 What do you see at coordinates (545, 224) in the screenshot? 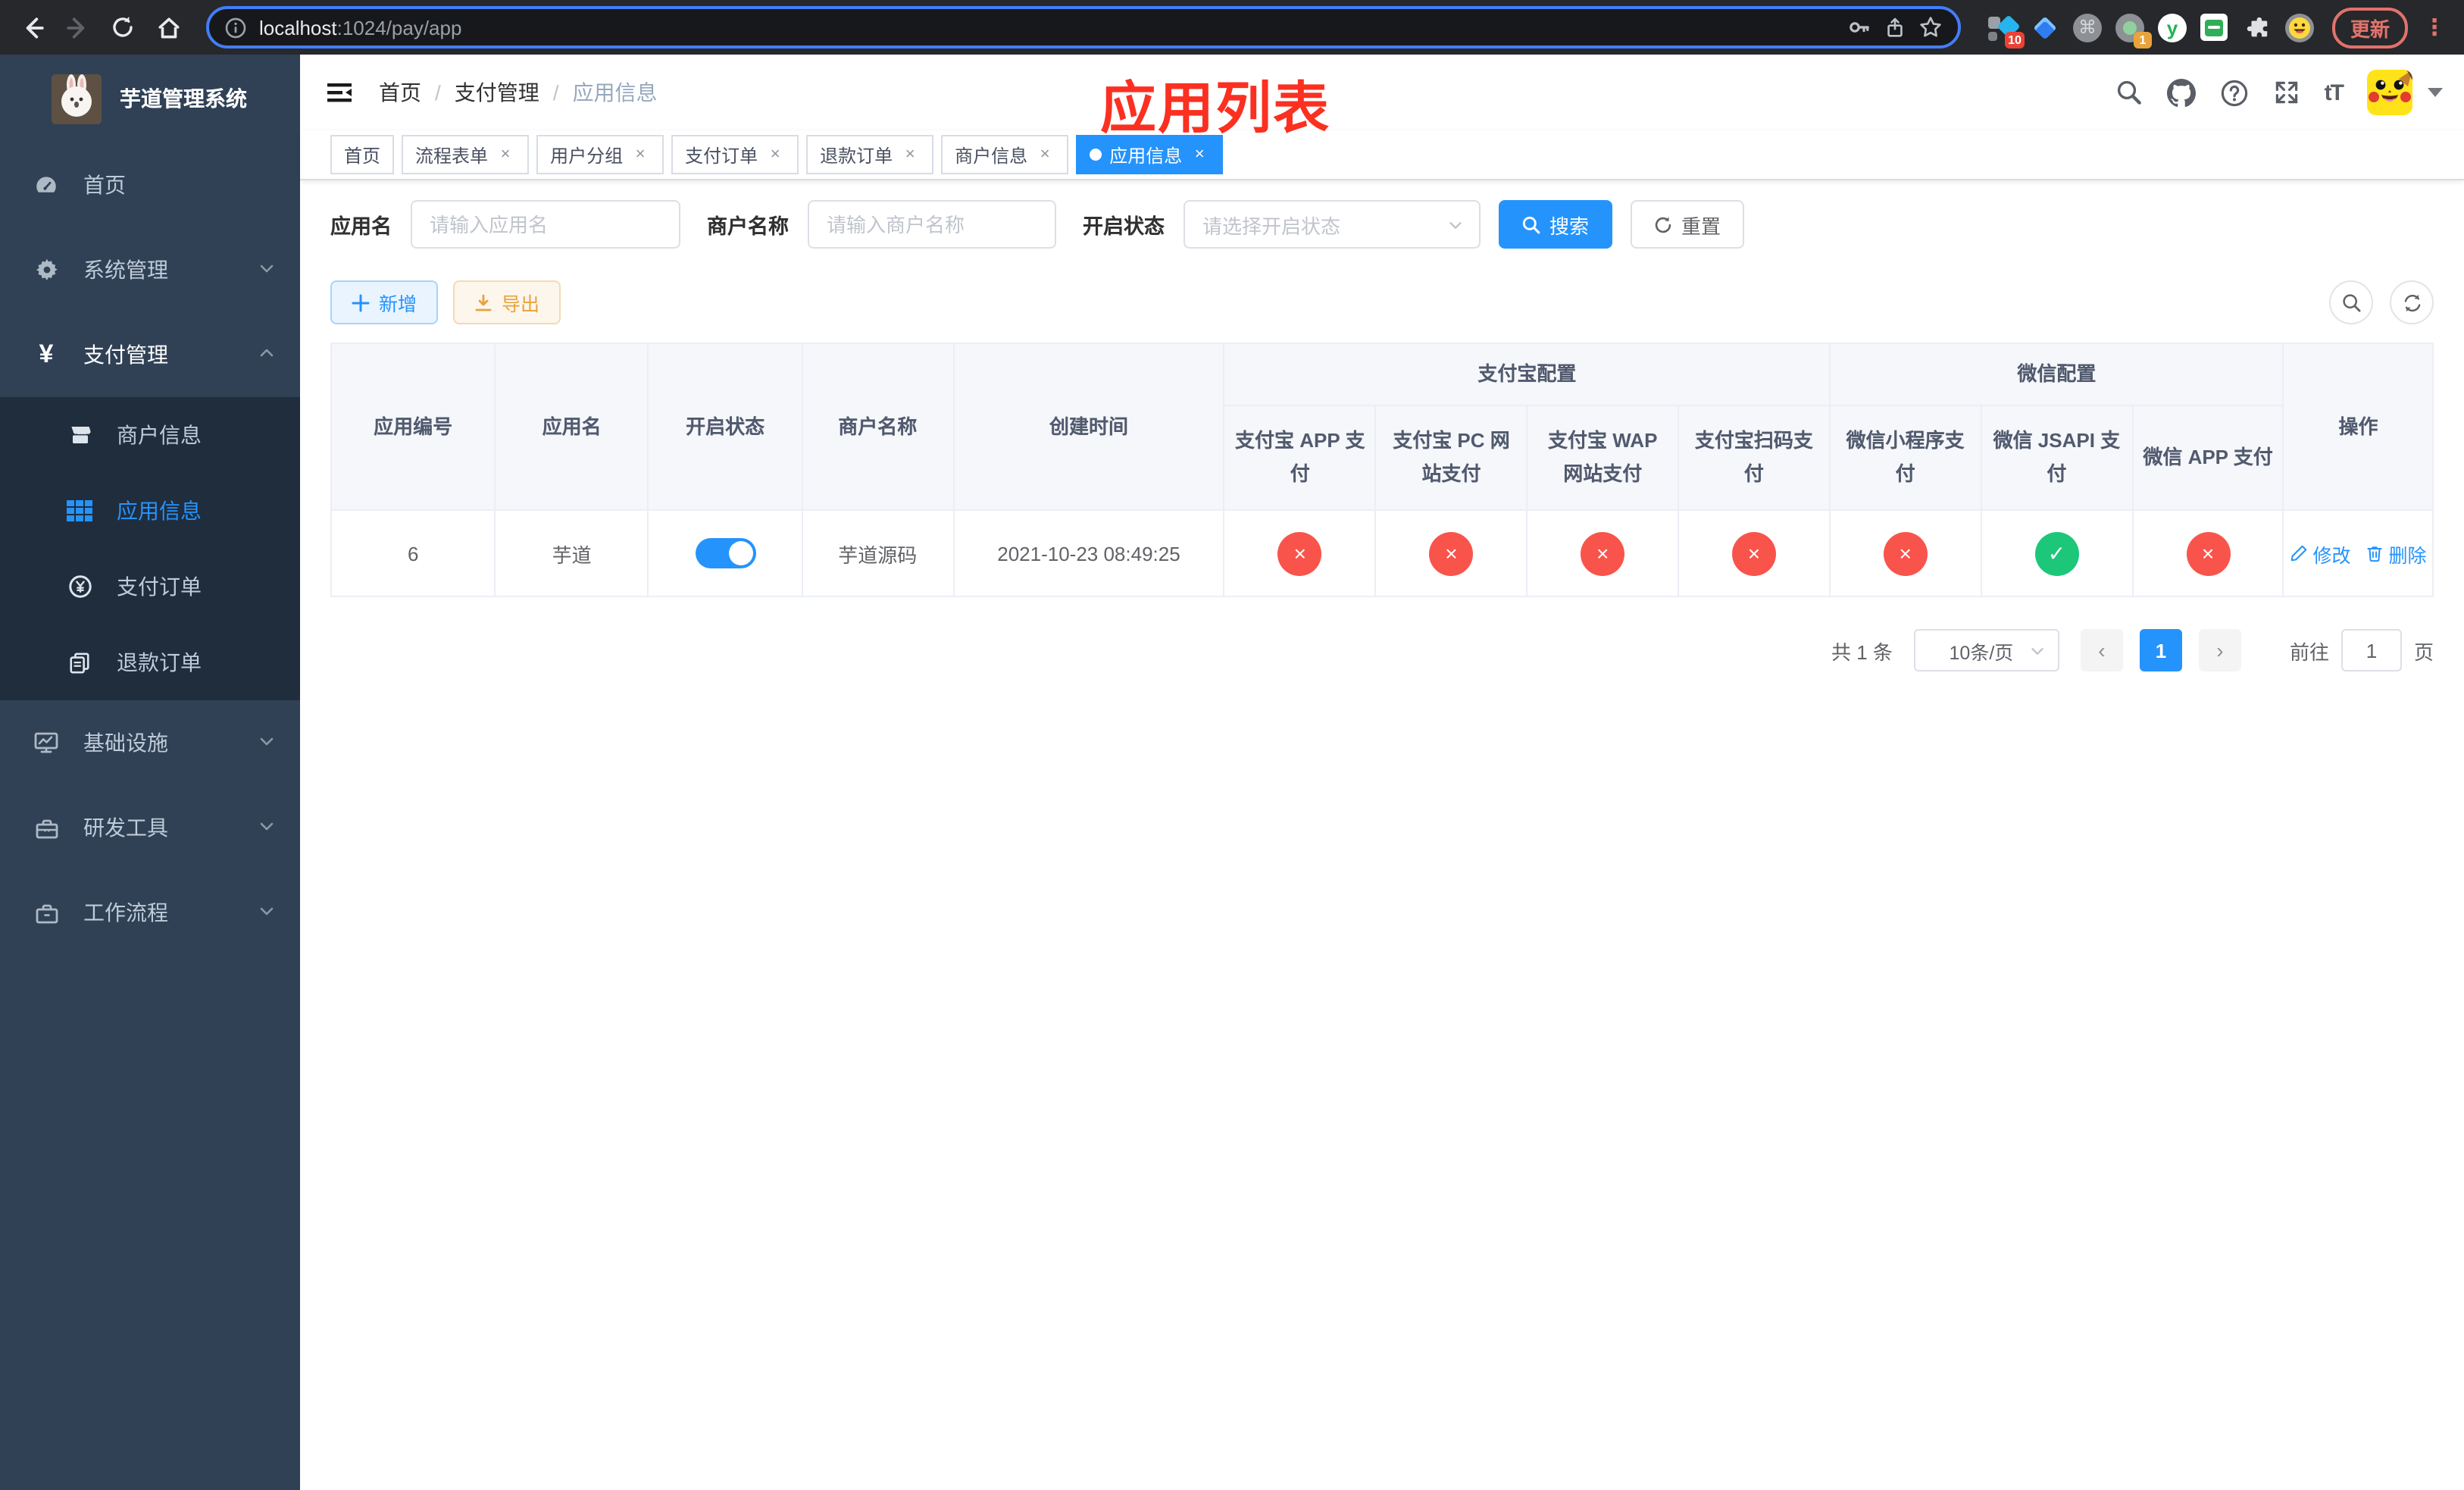
I see `app-name-input` at bounding box center [545, 224].